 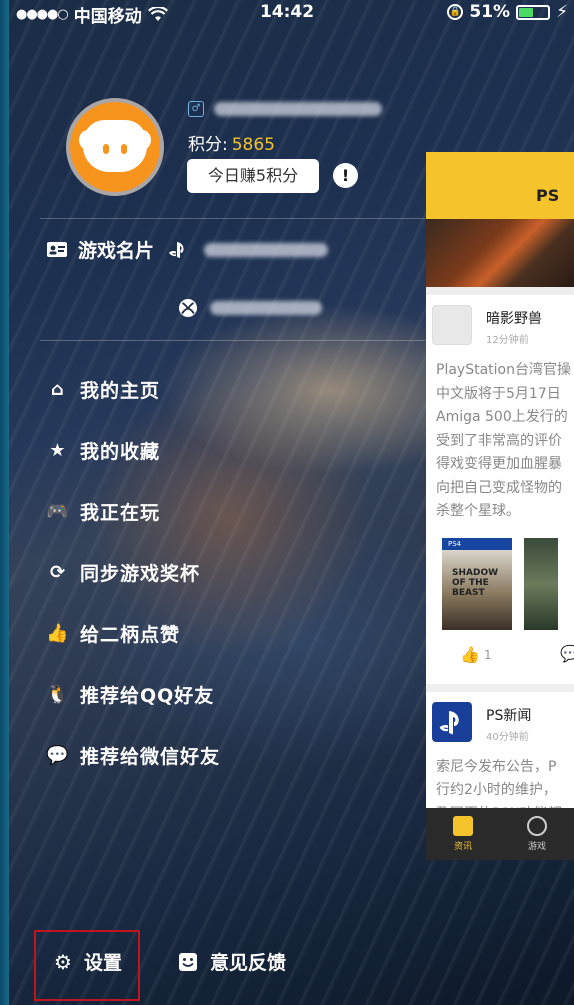 What do you see at coordinates (58, 389) in the screenshot?
I see `home-icon: ⌂` at bounding box center [58, 389].